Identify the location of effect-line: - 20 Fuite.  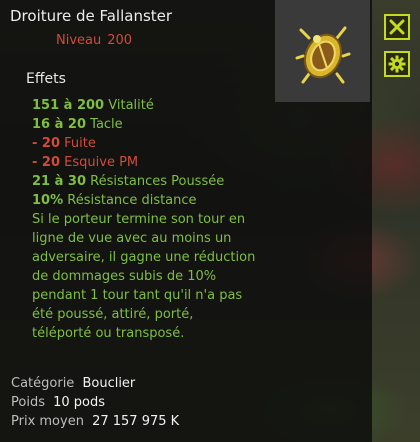
(64, 143).